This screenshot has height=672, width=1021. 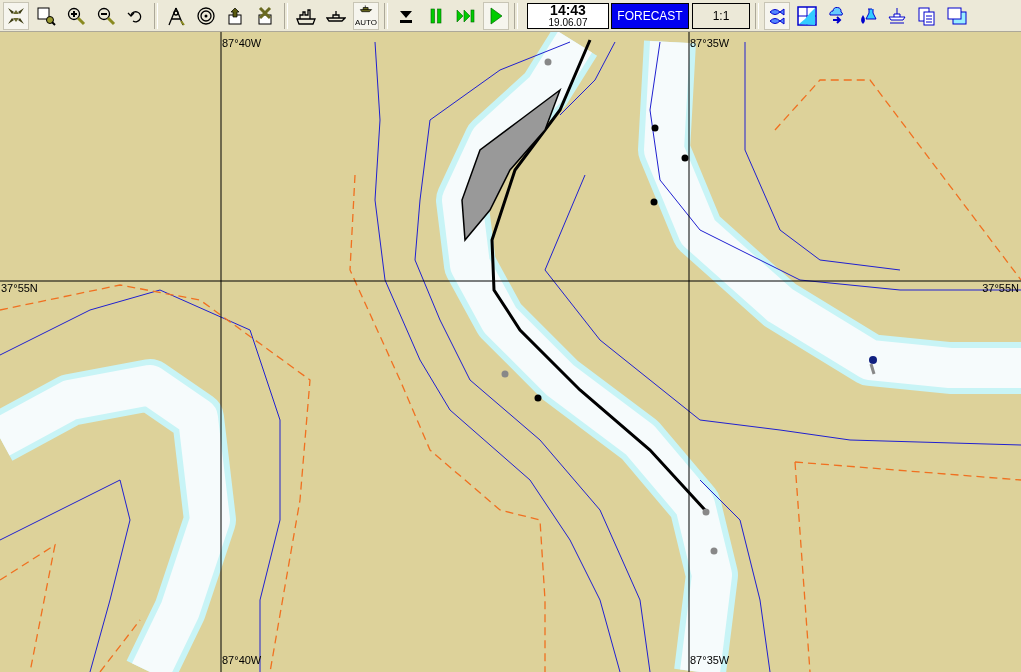 I want to click on pan-button, so click(x=16, y=15).